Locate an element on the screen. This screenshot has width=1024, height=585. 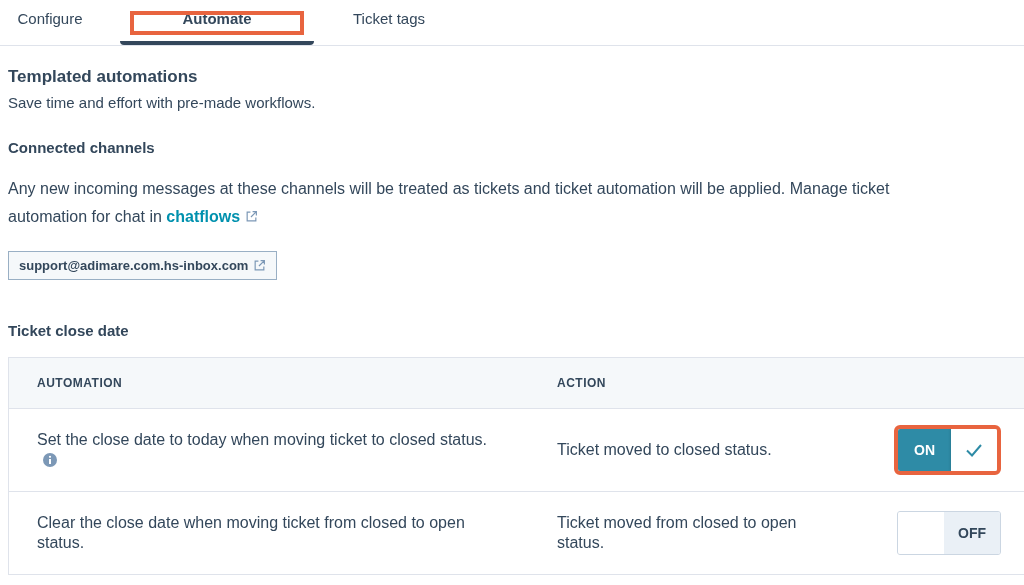
section-title: Connected channels is located at coordinates (82, 147).